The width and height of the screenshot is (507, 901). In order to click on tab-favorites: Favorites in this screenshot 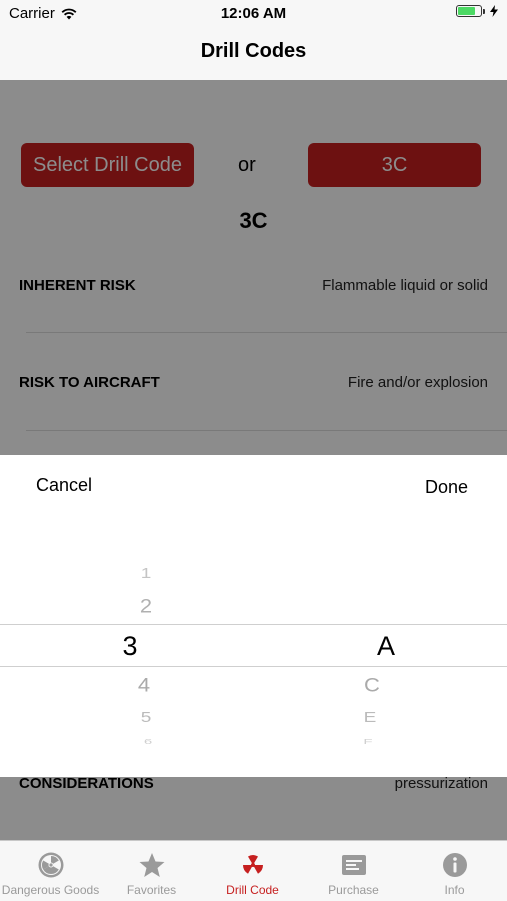, I will do `click(151, 871)`.